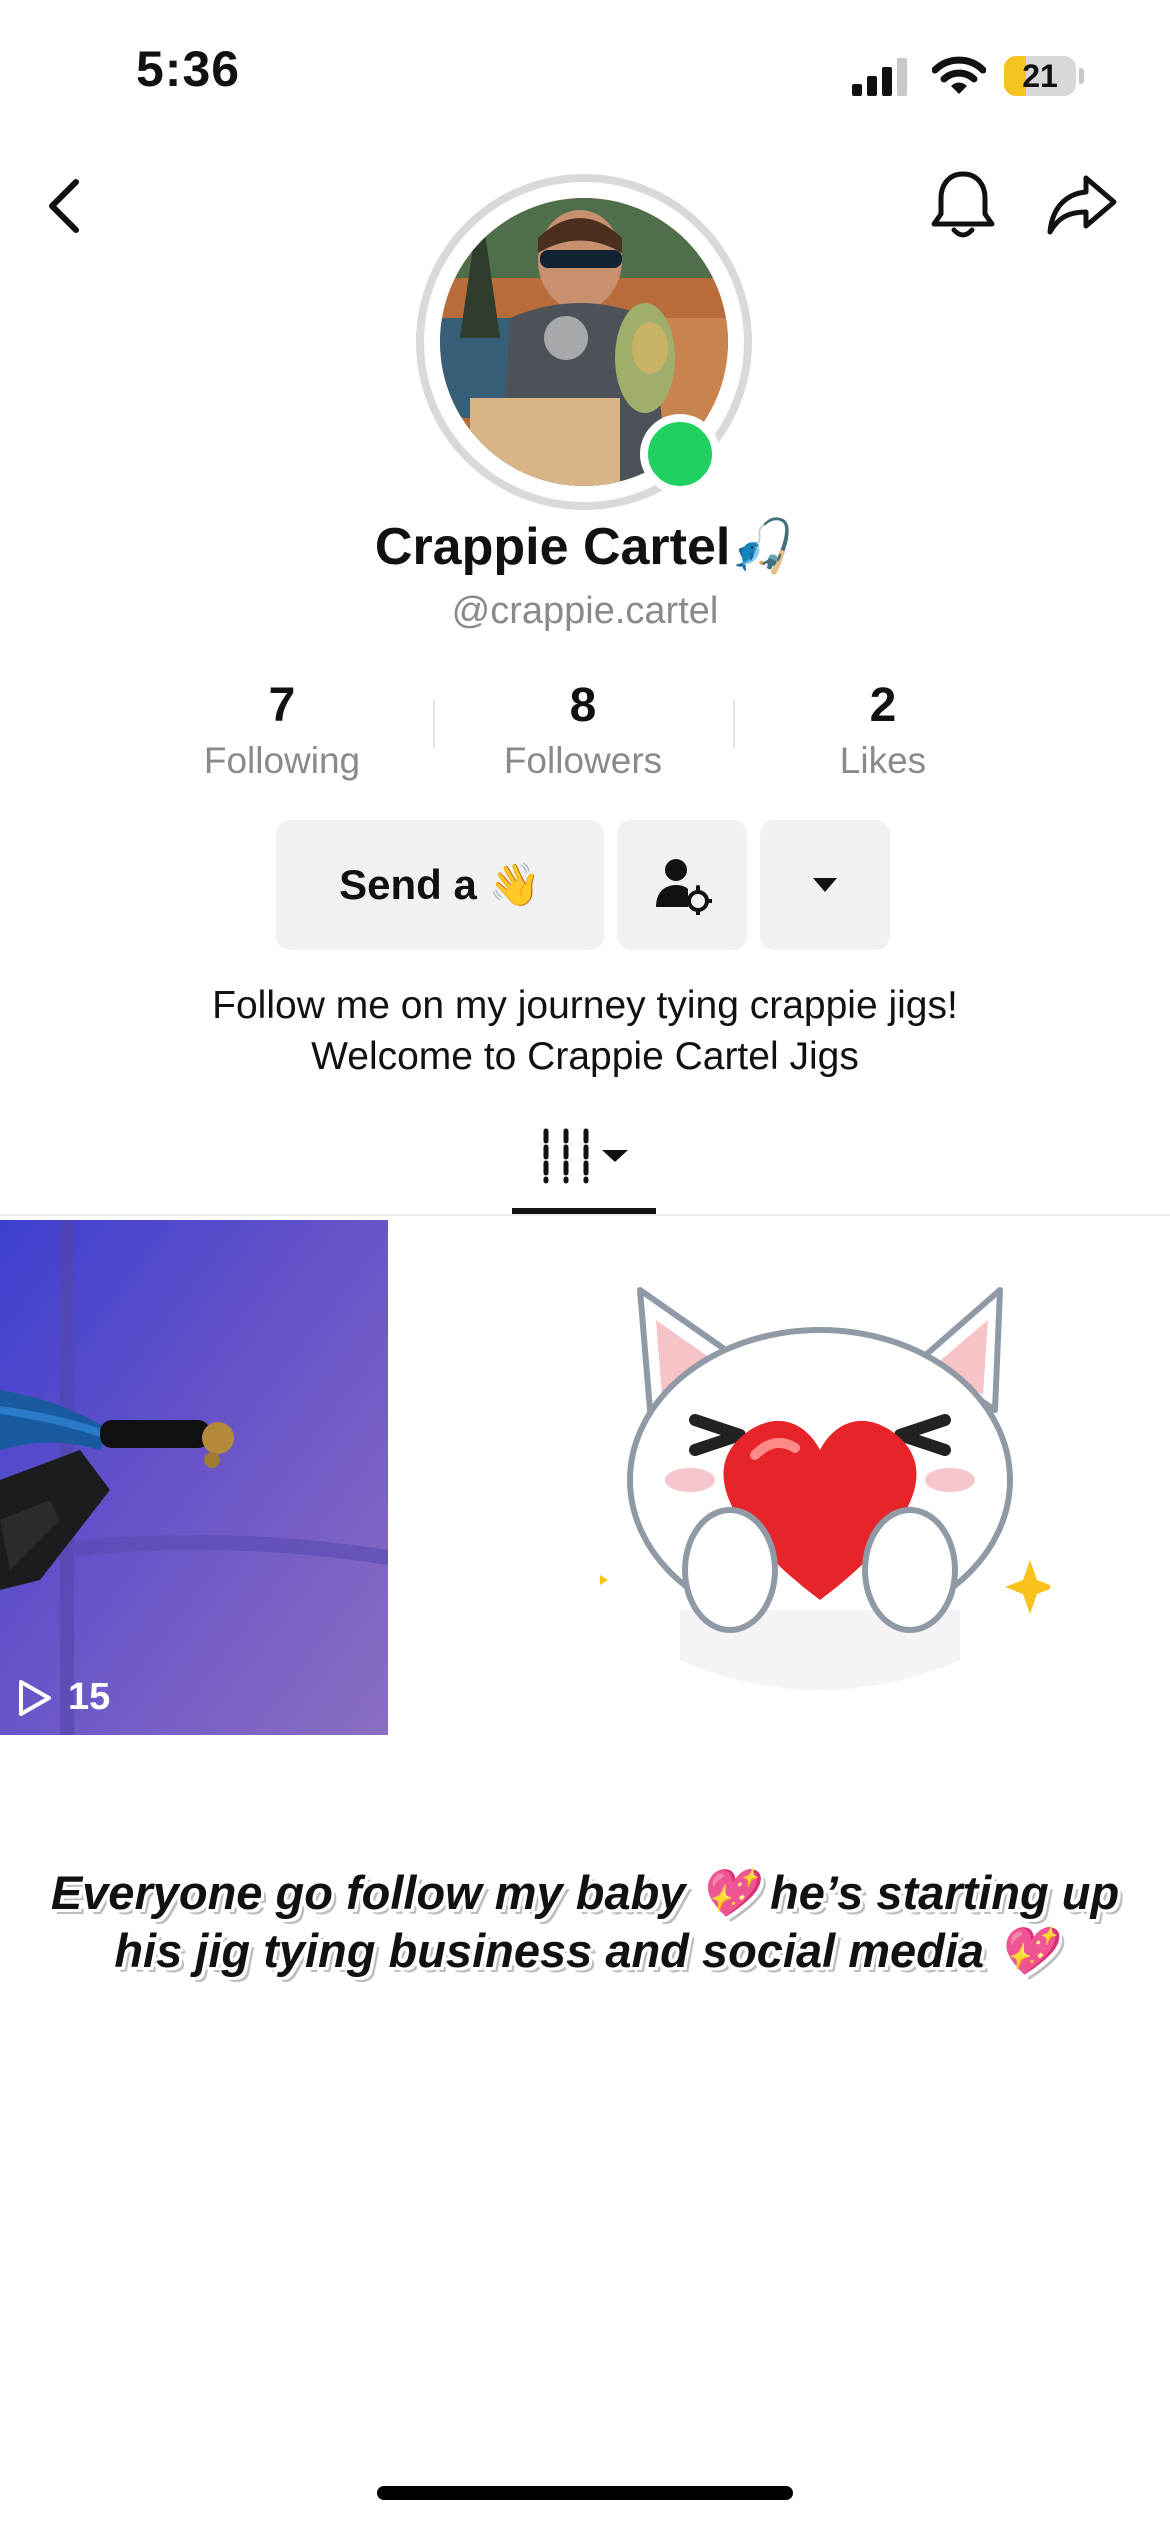 This screenshot has height=2530, width=1170. I want to click on stat-label: Followers, so click(583, 760).